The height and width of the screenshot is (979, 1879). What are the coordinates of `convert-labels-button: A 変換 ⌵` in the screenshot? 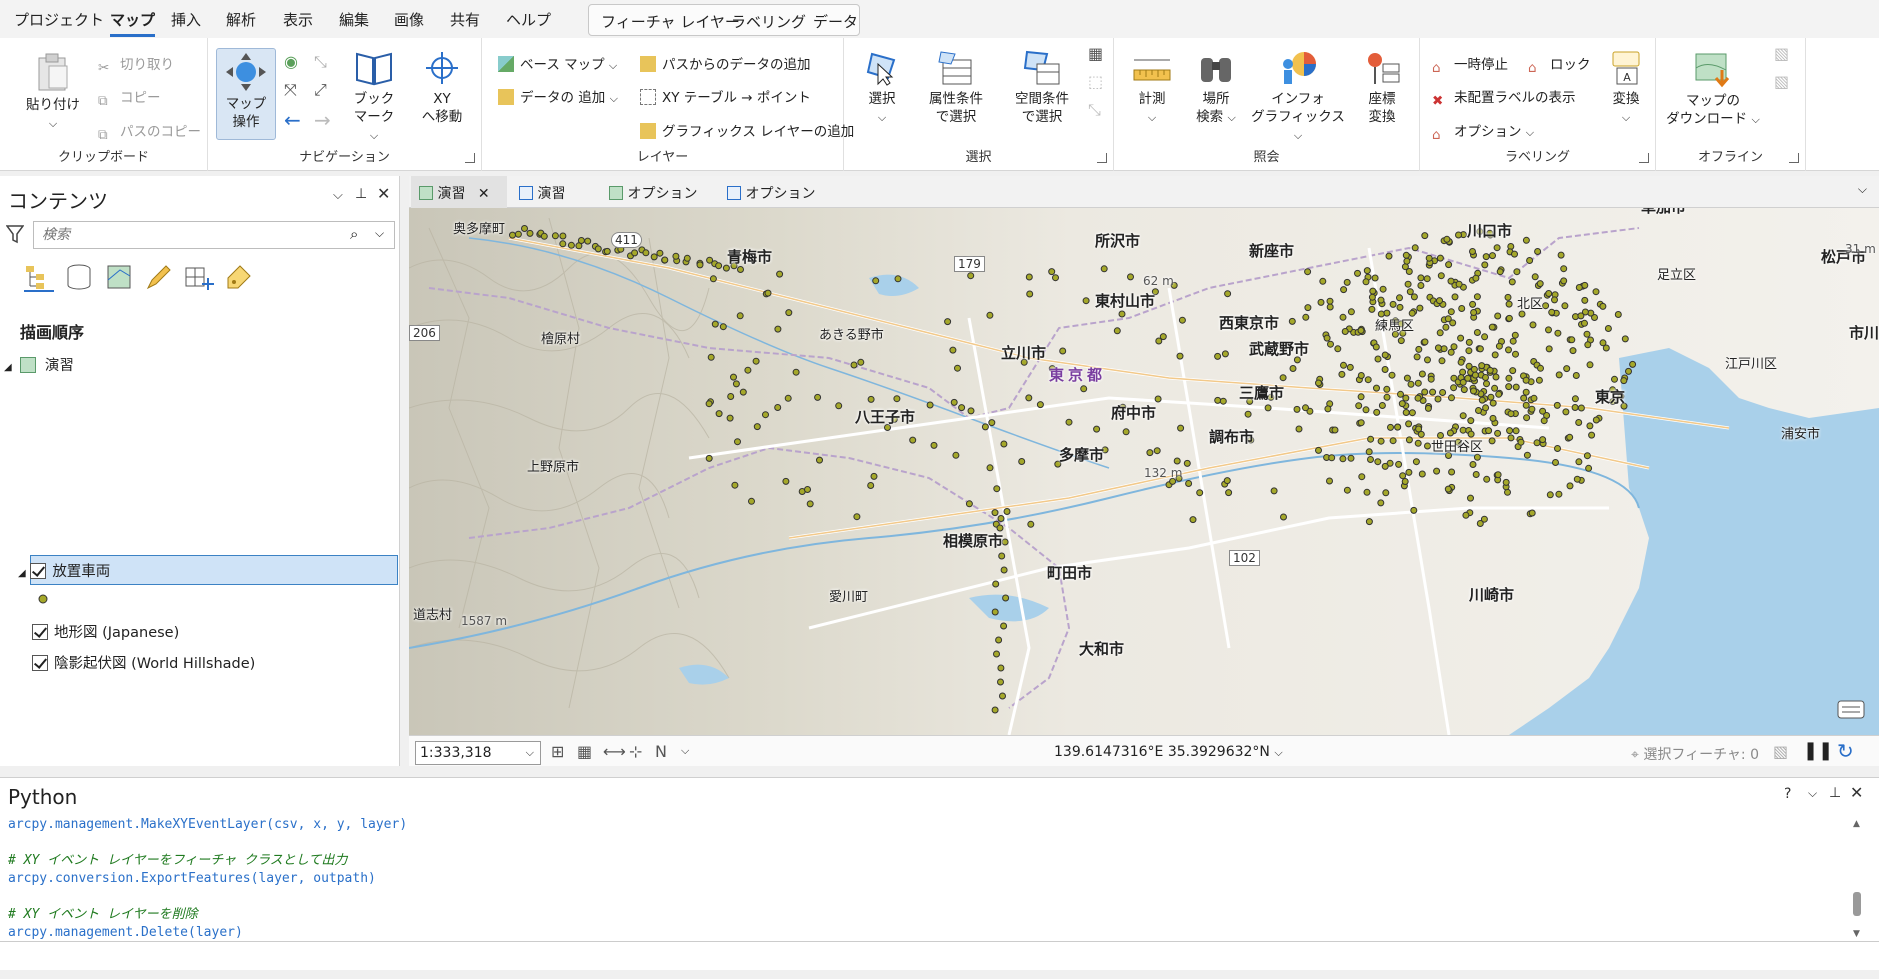 It's located at (1626, 87).